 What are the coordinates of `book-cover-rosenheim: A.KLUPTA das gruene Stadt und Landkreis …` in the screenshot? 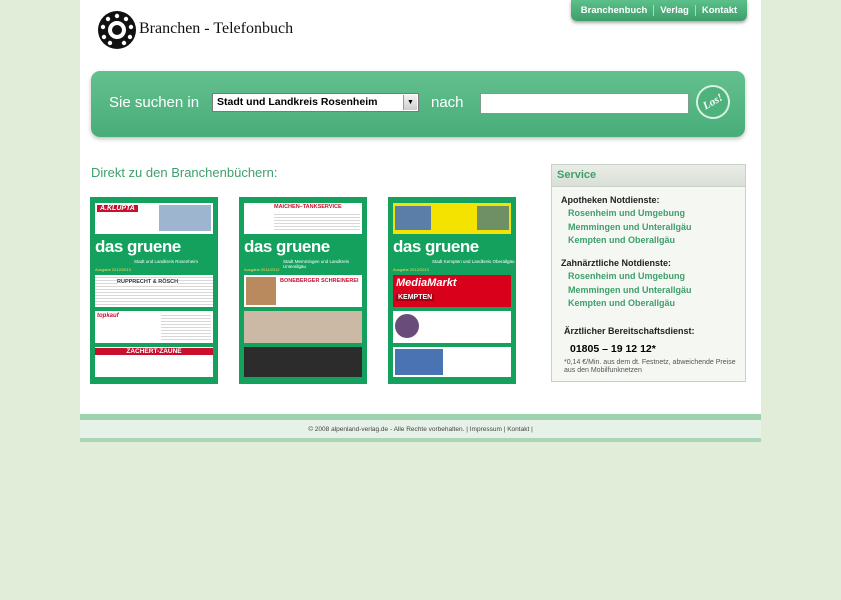 It's located at (154, 290).